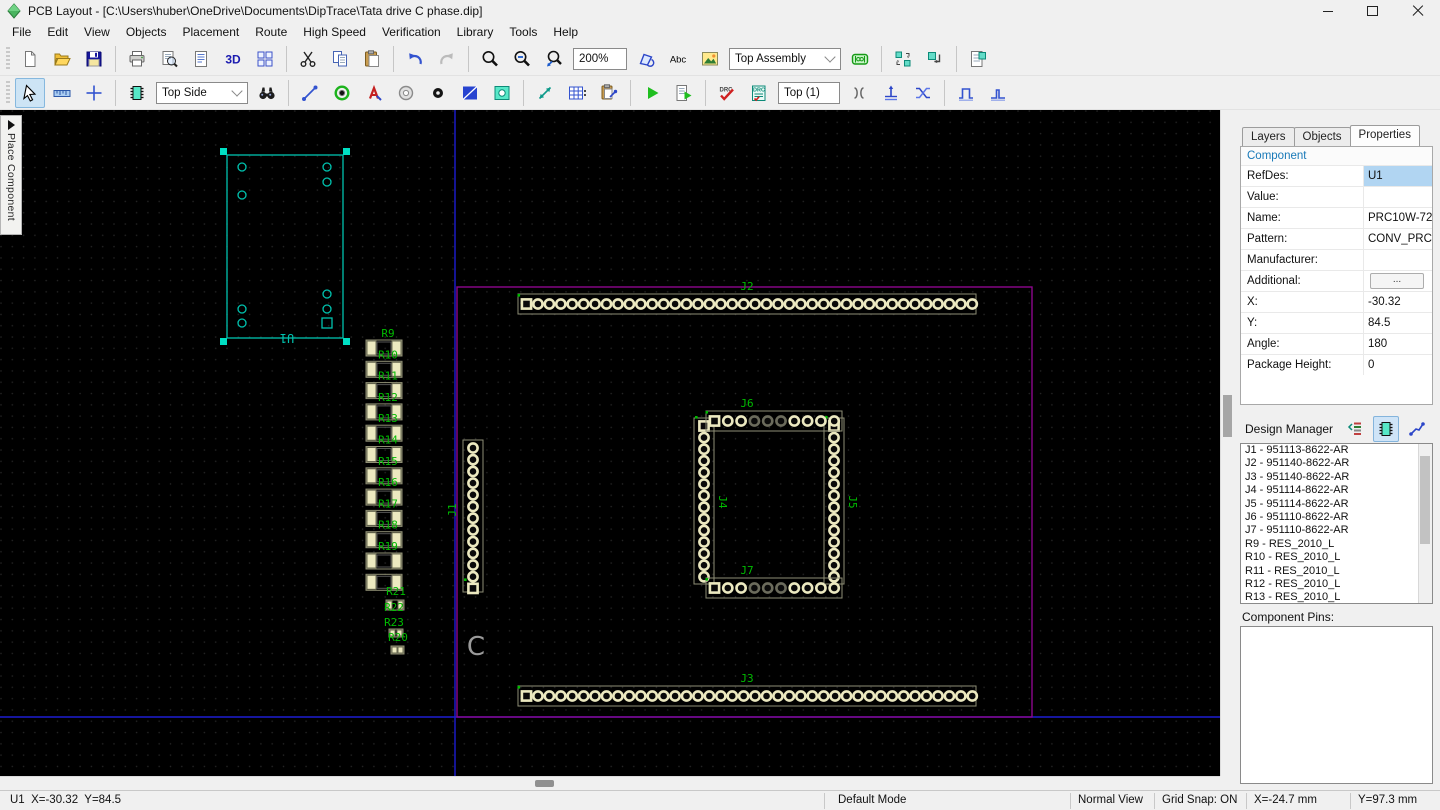  What do you see at coordinates (609, 93) in the screenshot?
I see `paste-route-button` at bounding box center [609, 93].